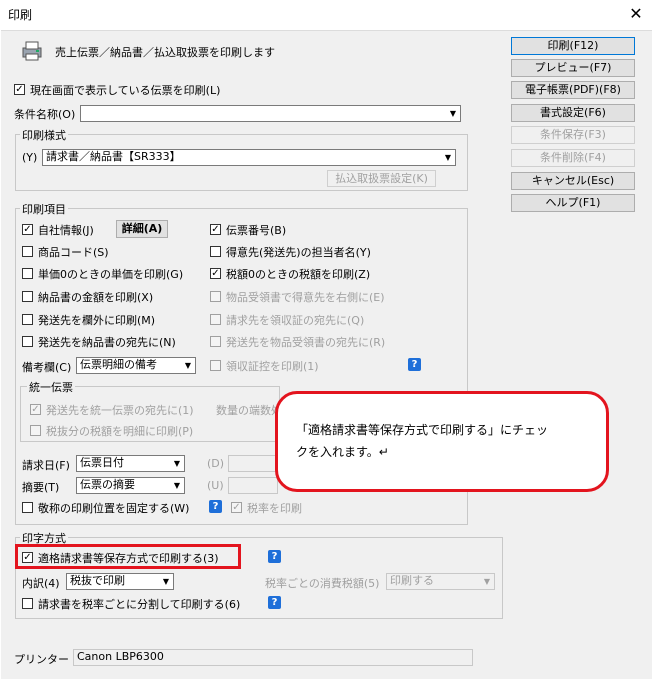 This screenshot has height=679, width=653. What do you see at coordinates (128, 556) in the screenshot?
I see `highlight-box` at bounding box center [128, 556].